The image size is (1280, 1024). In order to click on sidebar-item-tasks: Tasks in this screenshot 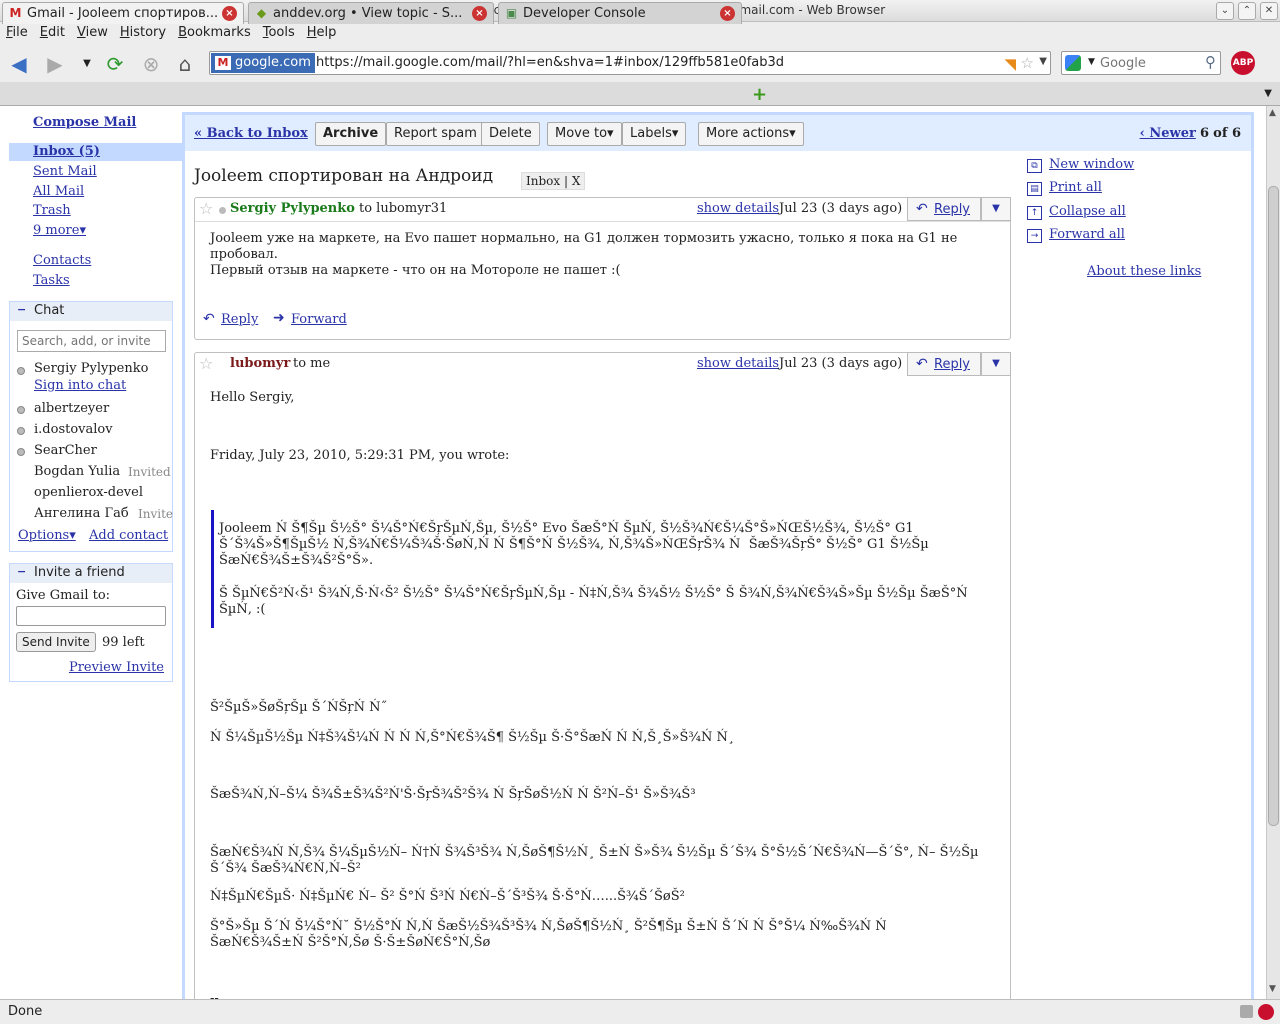, I will do `click(51, 280)`.